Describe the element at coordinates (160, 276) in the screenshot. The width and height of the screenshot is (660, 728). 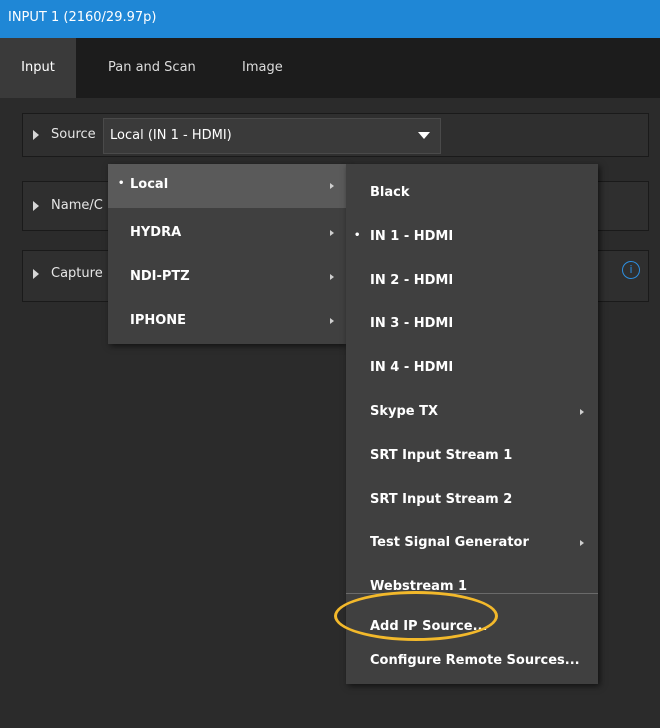
I see `menu-item-label: NDI-PTZ` at that location.